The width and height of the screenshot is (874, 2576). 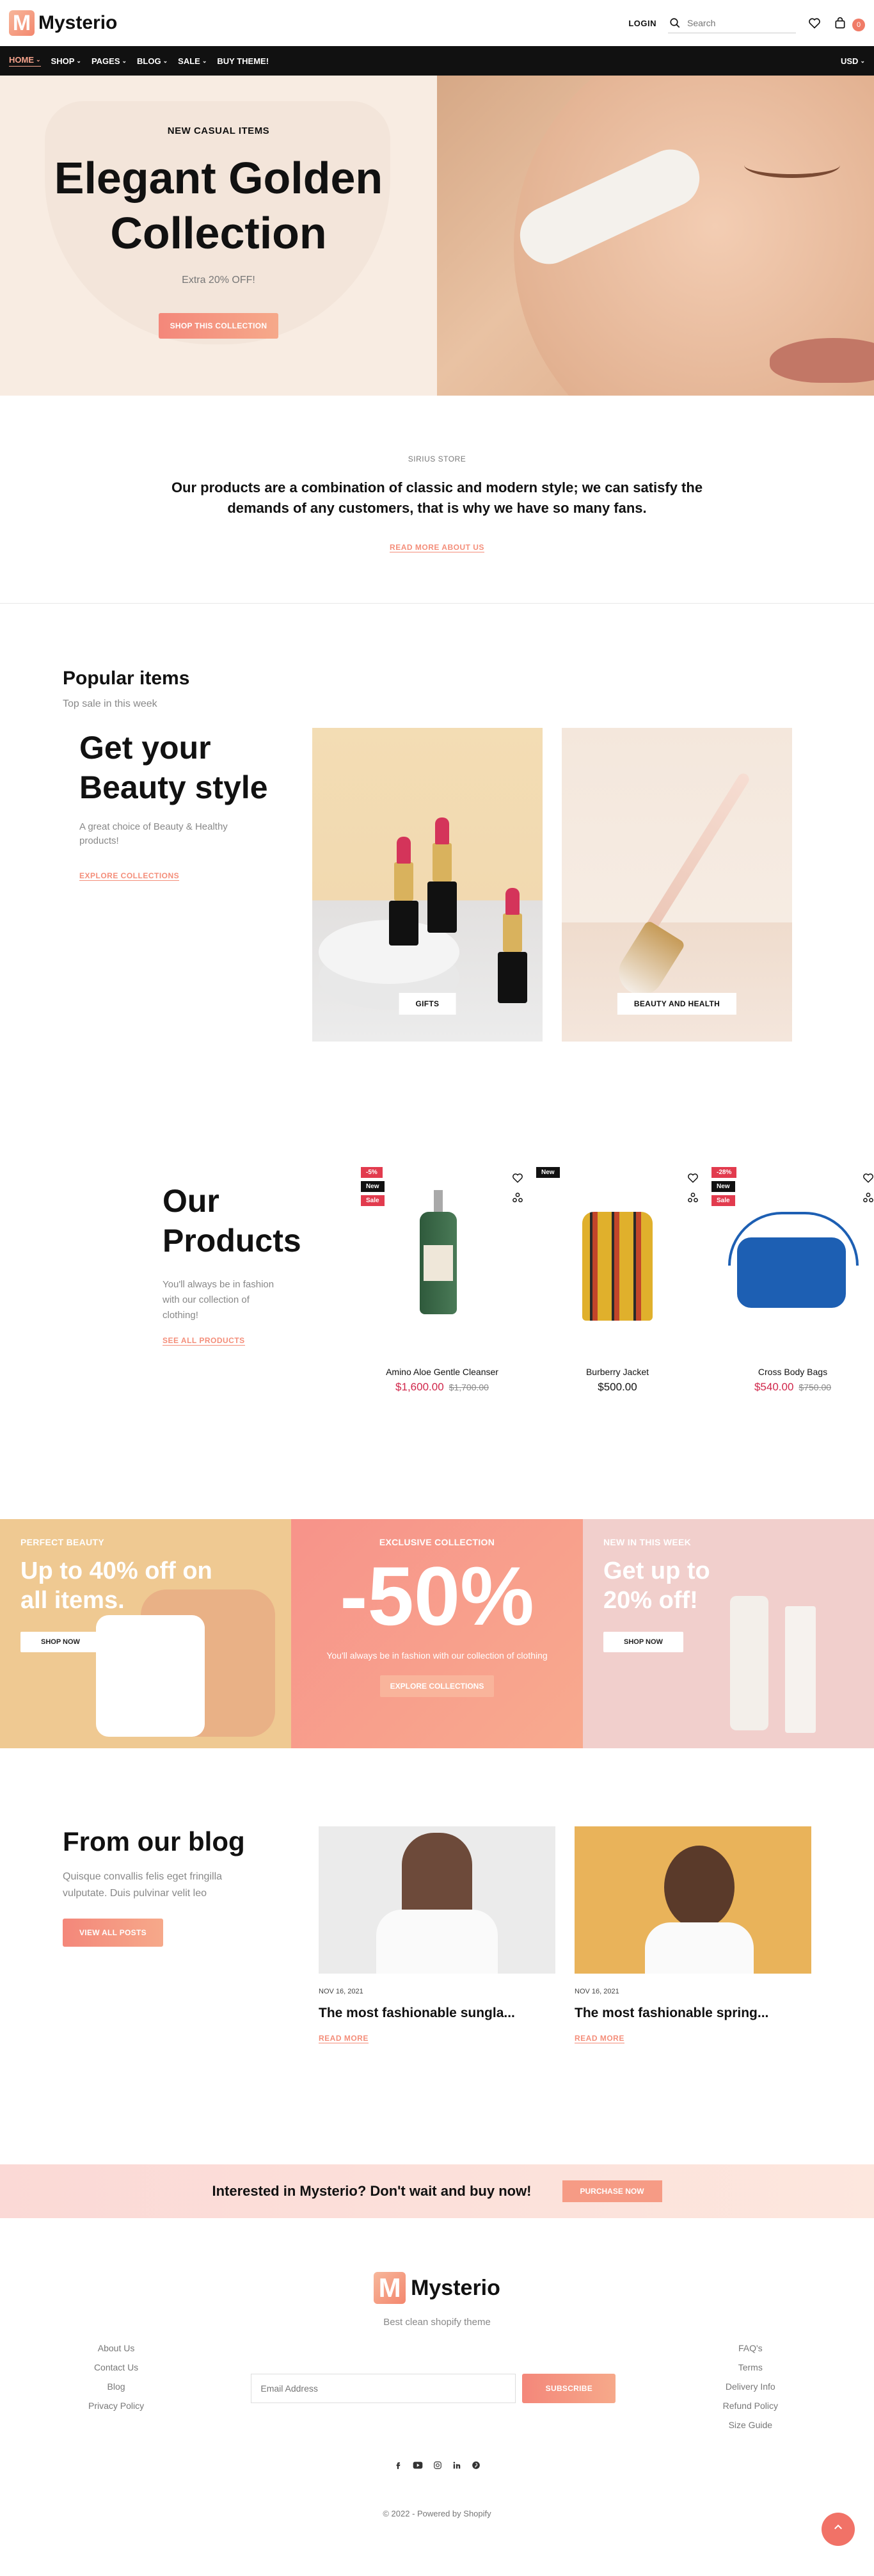 I want to click on see-all-products-link: SEE ALL PRODUCTS, so click(x=204, y=1341).